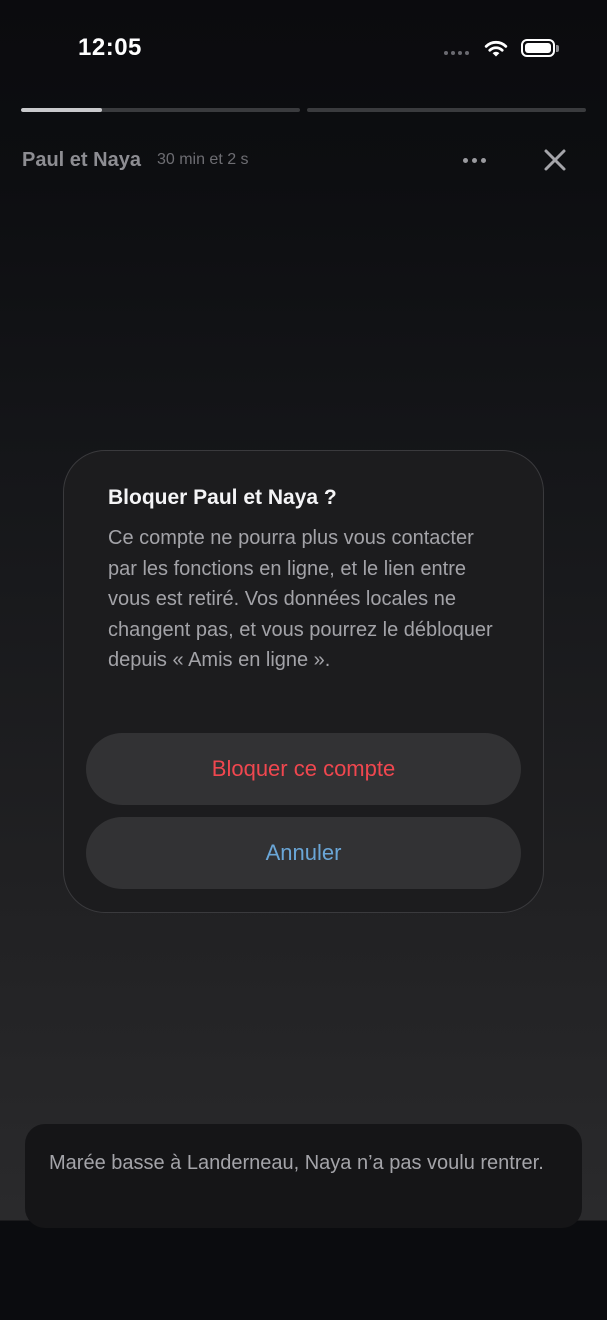 The width and height of the screenshot is (607, 1320). I want to click on story-timestamp: 30 min et 2 s, so click(202, 159).